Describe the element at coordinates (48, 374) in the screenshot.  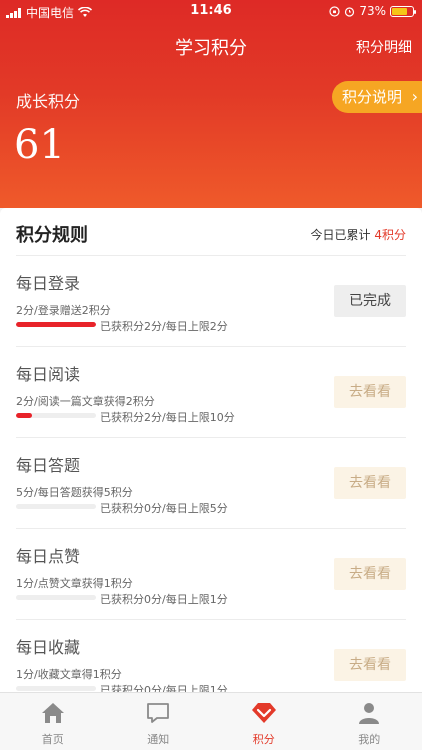
I see `rule-title: 每日阅读` at that location.